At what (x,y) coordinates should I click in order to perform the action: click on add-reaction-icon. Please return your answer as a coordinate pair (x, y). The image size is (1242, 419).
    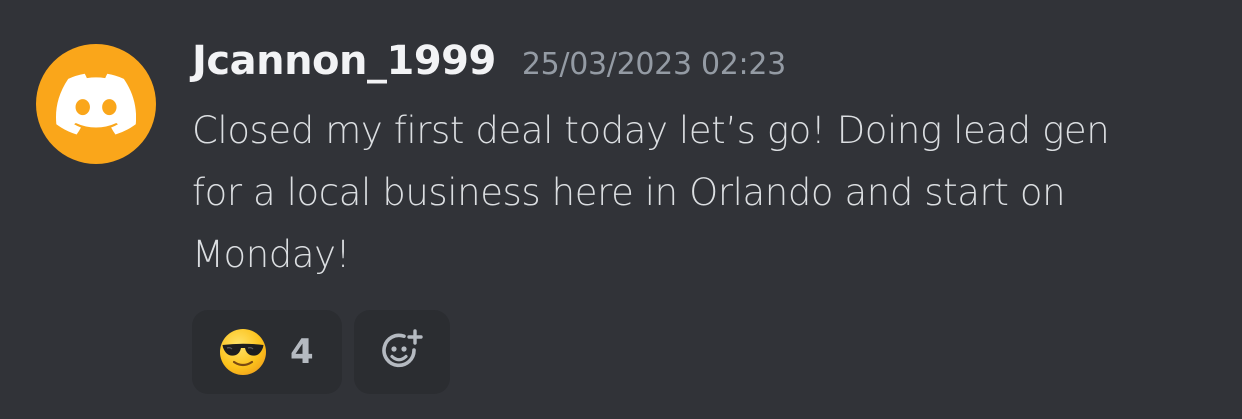
    Looking at the image, I should click on (402, 352).